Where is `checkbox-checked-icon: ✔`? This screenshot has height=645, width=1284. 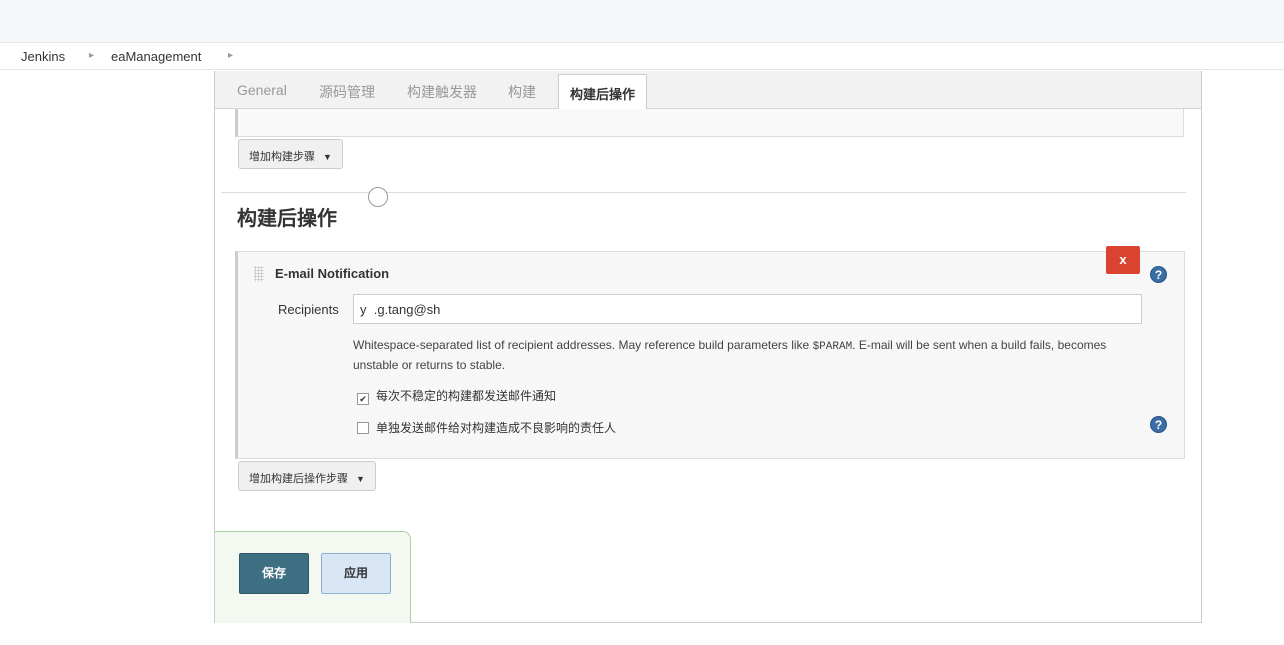 checkbox-checked-icon: ✔ is located at coordinates (363, 399).